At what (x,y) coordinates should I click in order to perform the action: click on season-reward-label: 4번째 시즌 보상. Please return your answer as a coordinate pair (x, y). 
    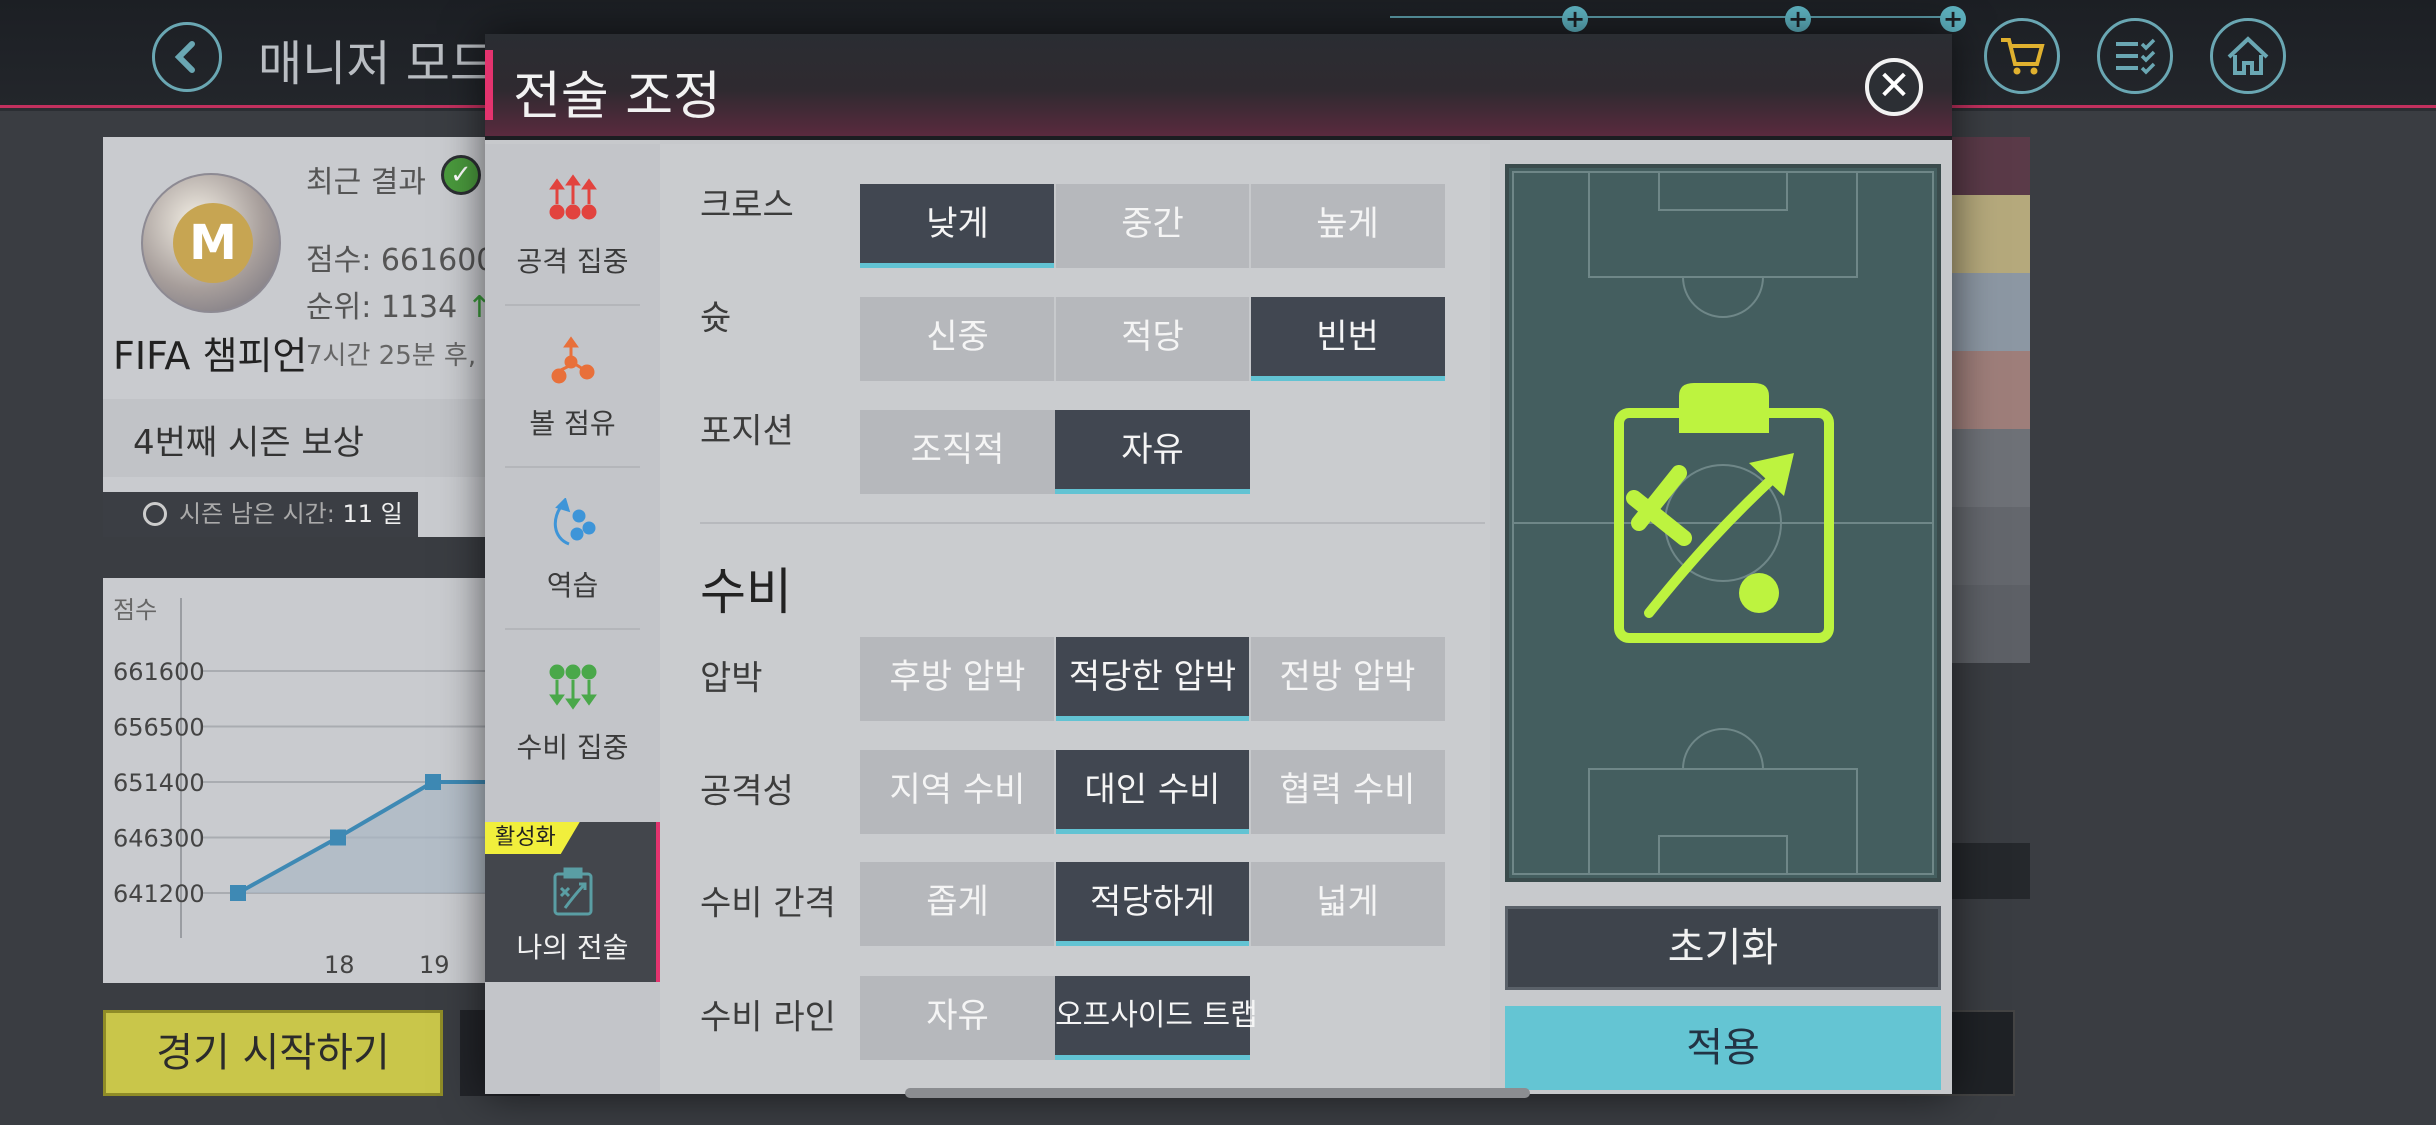
    Looking at the image, I should click on (248, 443).